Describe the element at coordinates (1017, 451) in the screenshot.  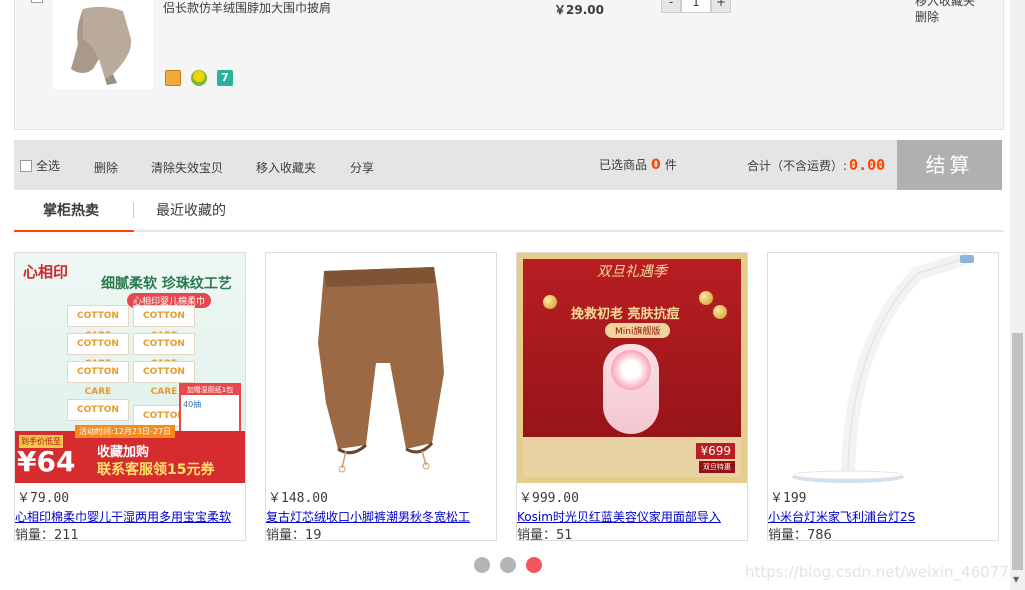
I see `scrollbar-thumb` at that location.